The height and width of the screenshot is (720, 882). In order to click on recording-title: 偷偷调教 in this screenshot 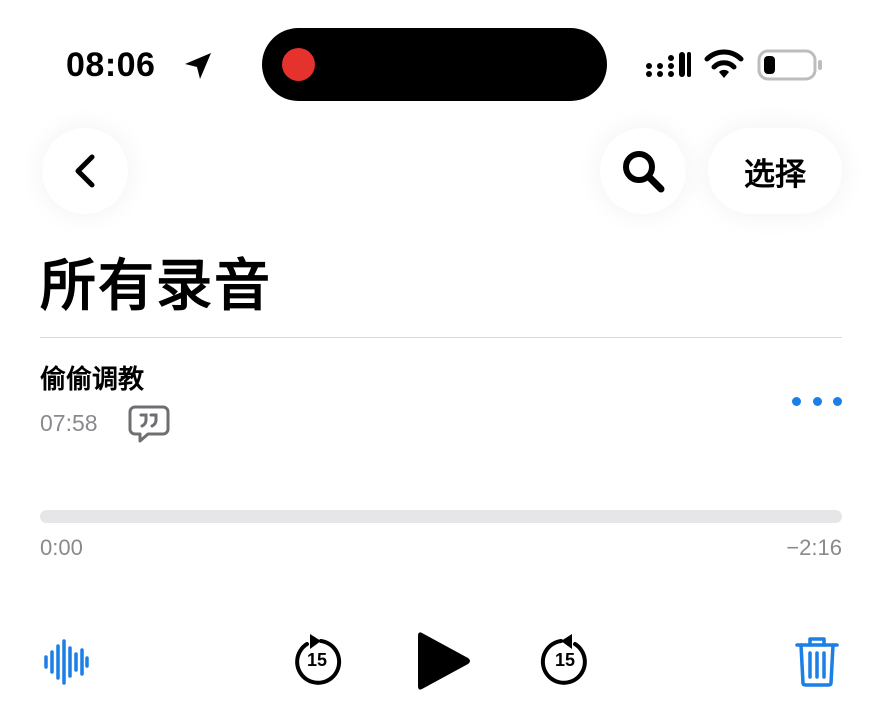, I will do `click(92, 379)`.